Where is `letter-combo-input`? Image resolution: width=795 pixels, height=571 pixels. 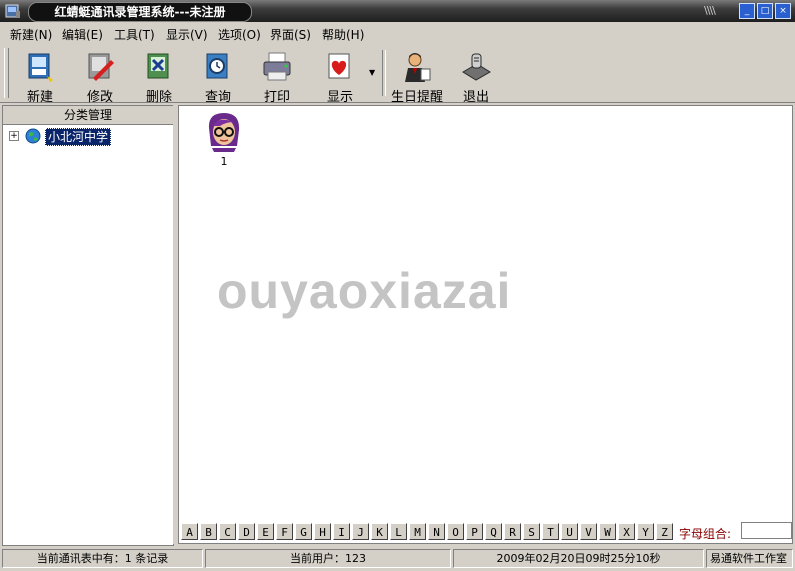
letter-combo-input is located at coordinates (766, 530).